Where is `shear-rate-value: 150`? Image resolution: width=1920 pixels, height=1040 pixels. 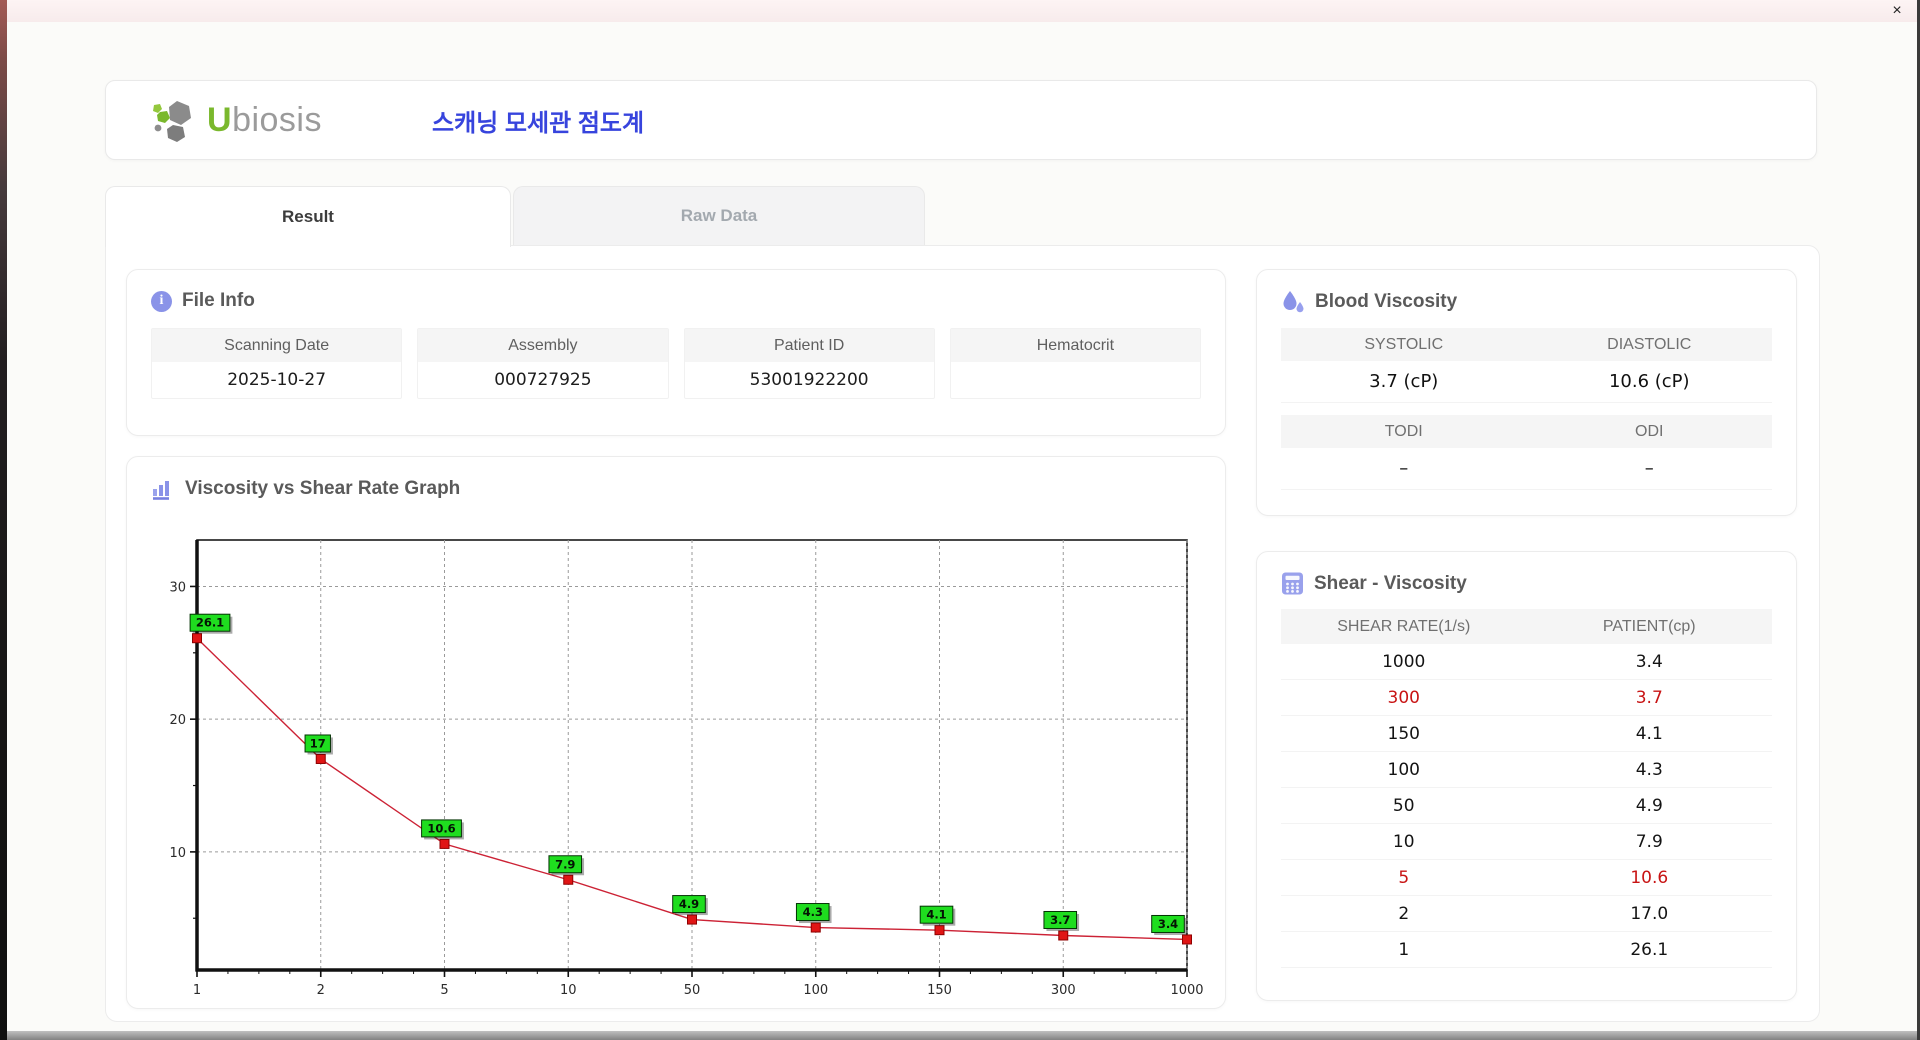
shear-rate-value: 150 is located at coordinates (1403, 733).